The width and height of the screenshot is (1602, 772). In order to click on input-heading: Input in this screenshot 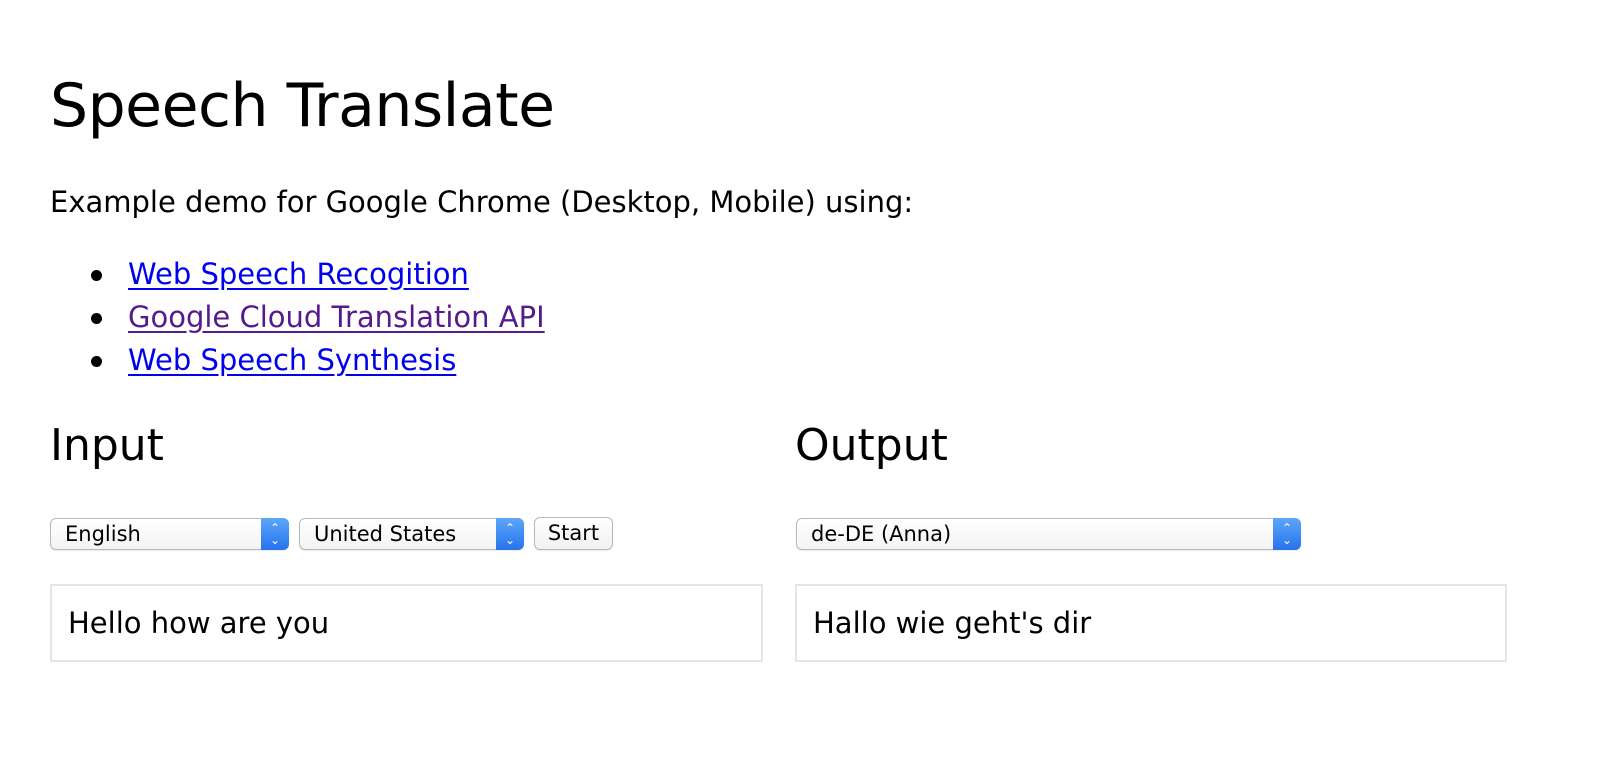, I will do `click(107, 445)`.